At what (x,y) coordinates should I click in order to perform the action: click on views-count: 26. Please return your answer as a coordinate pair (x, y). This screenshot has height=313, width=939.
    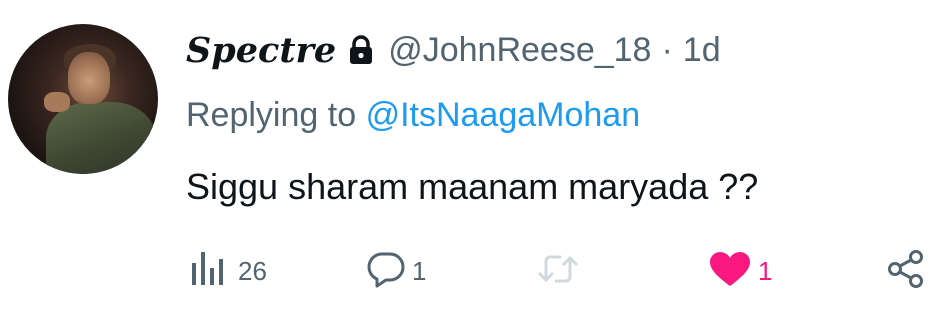
    Looking at the image, I should click on (252, 270).